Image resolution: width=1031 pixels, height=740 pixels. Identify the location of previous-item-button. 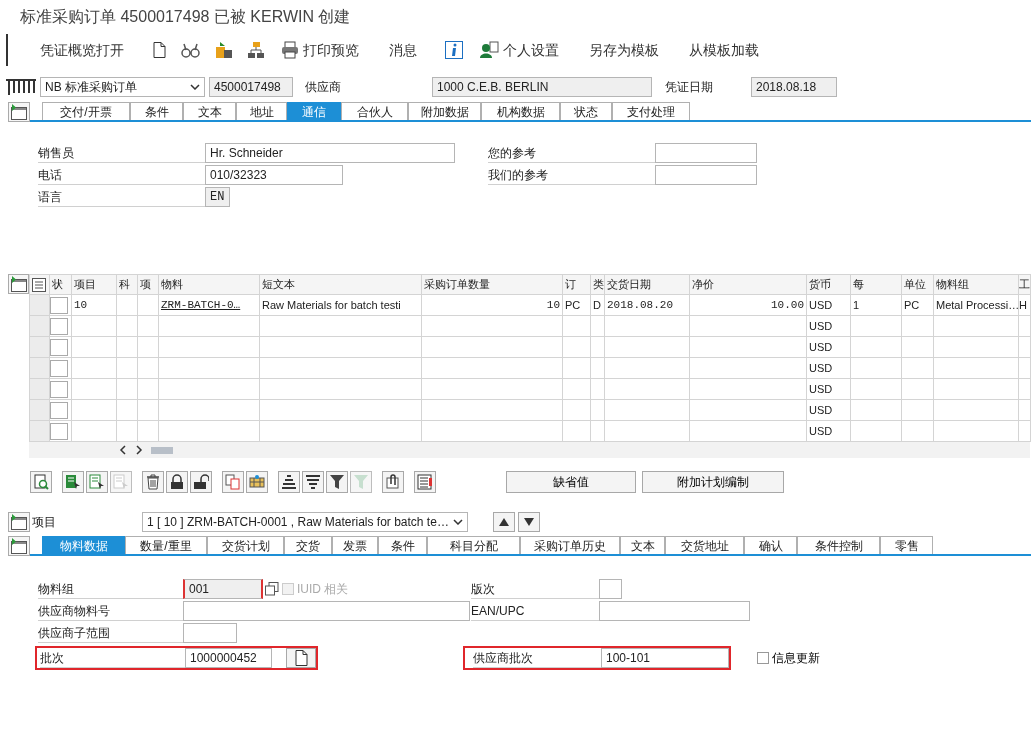
(504, 522).